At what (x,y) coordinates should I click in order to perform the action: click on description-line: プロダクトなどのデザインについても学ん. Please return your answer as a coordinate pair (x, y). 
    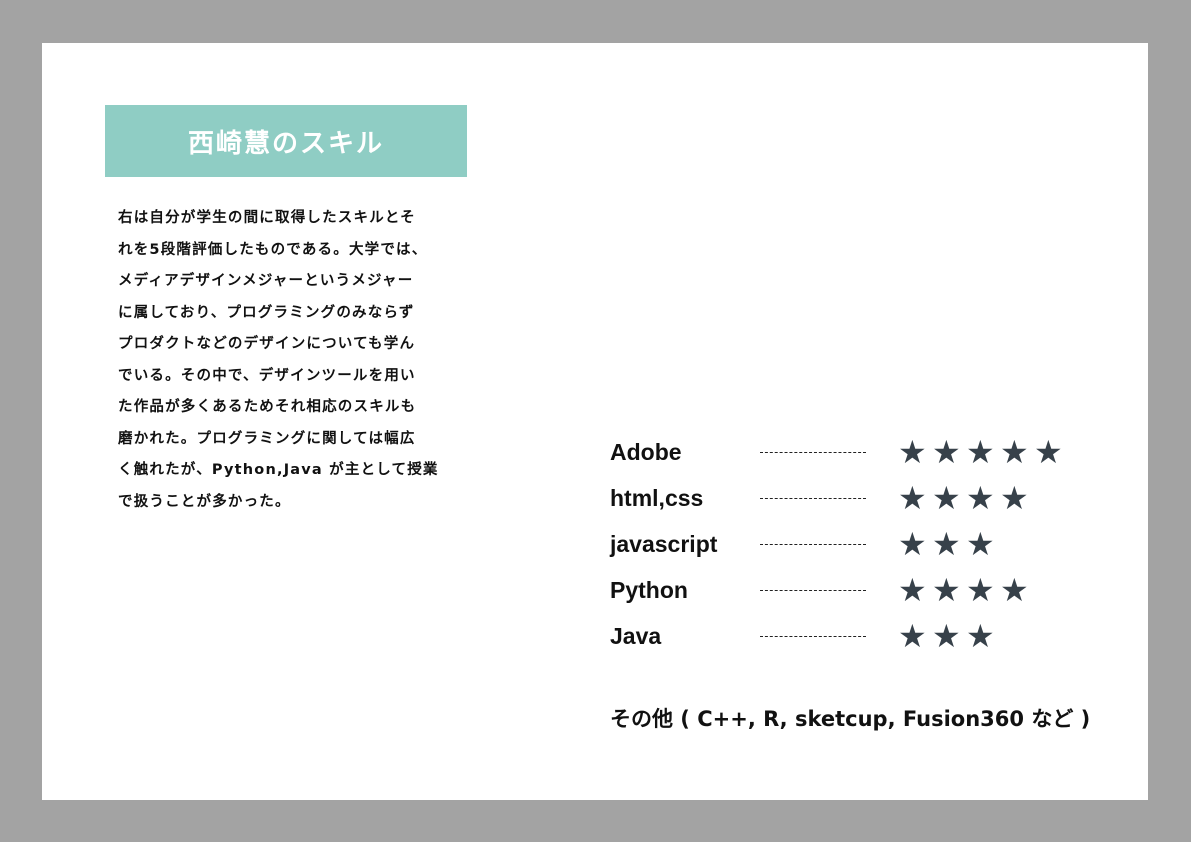
    Looking at the image, I should click on (267, 344).